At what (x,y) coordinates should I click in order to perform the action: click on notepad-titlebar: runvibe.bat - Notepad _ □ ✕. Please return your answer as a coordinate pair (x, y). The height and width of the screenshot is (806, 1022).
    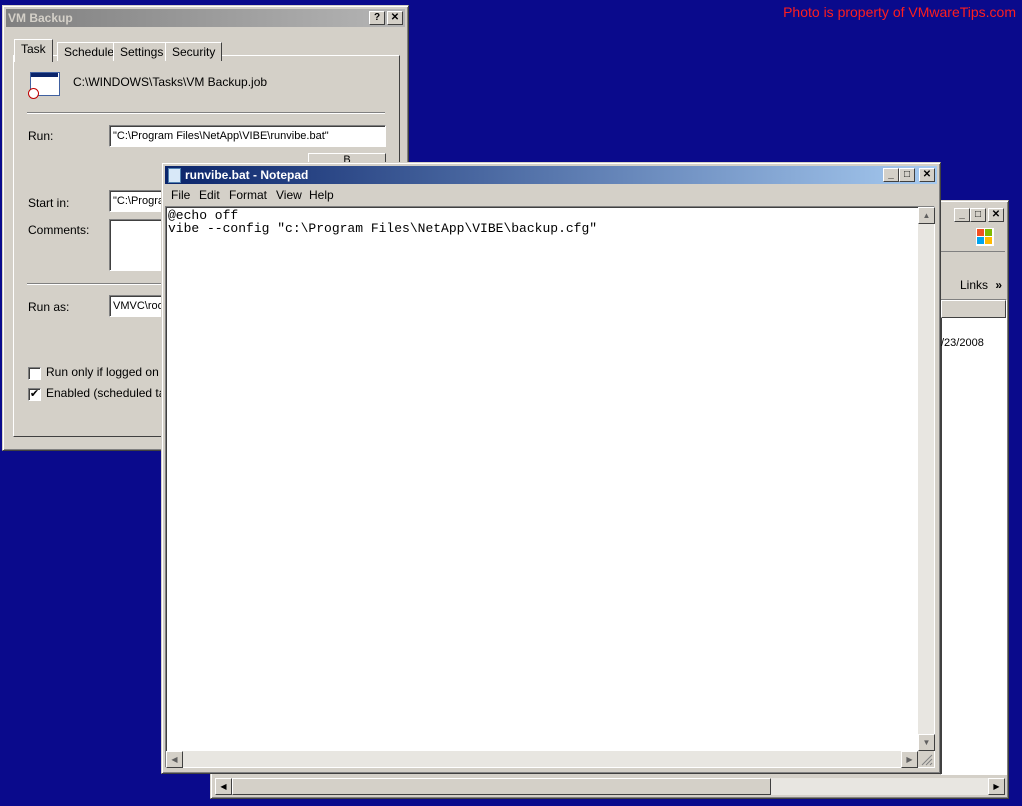
    Looking at the image, I should click on (551, 175).